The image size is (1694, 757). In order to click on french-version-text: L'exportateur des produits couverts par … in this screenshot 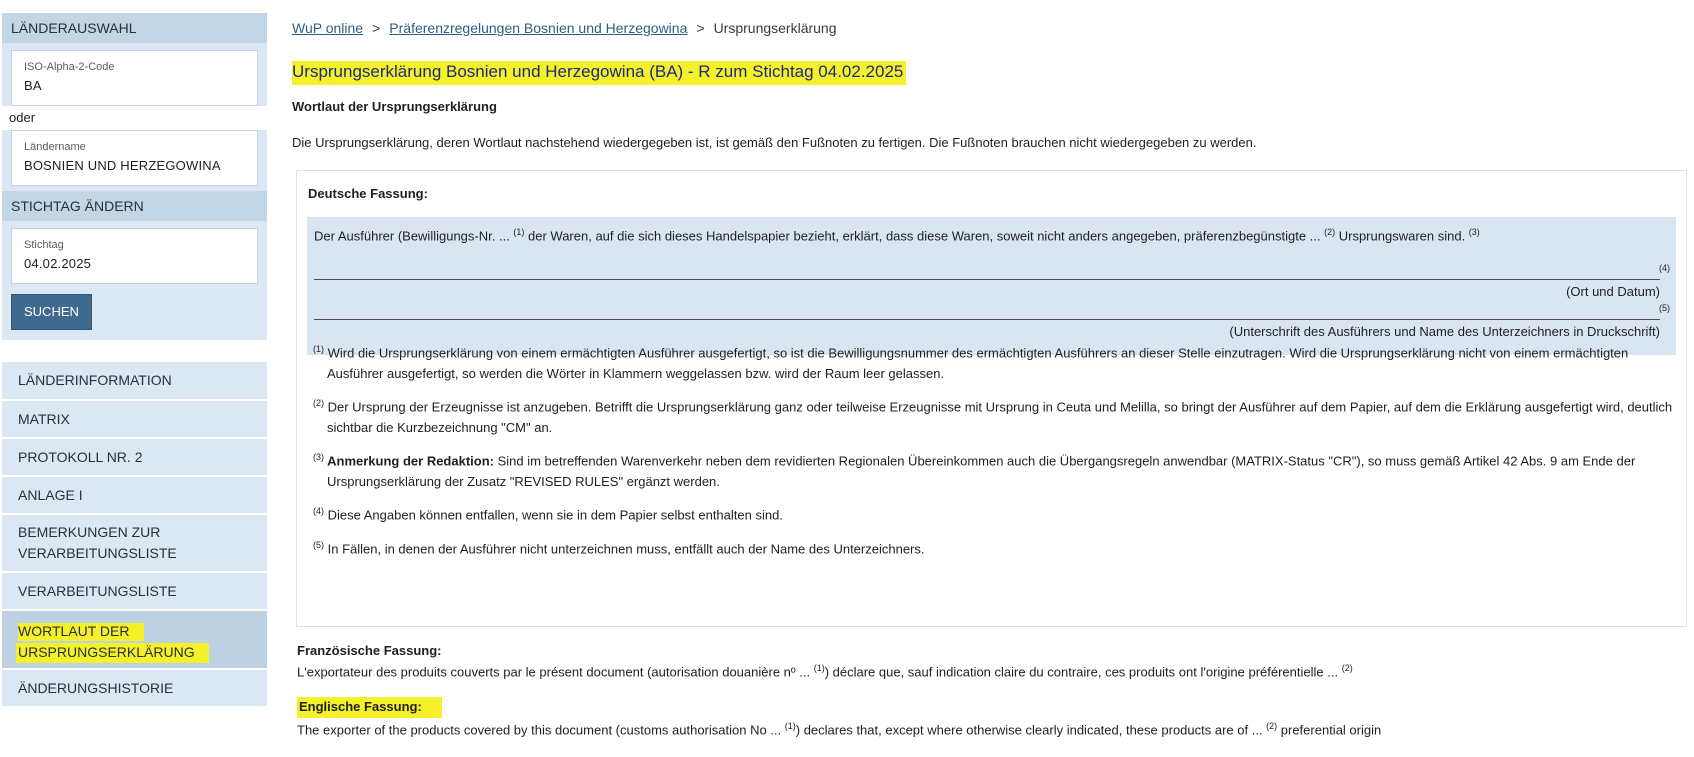, I will do `click(825, 671)`.